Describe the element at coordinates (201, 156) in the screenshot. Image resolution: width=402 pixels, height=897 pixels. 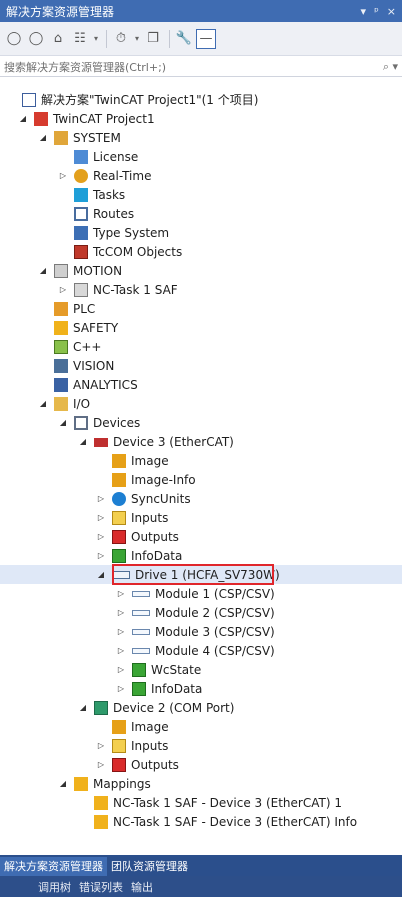
I see `tree-item: License` at that location.